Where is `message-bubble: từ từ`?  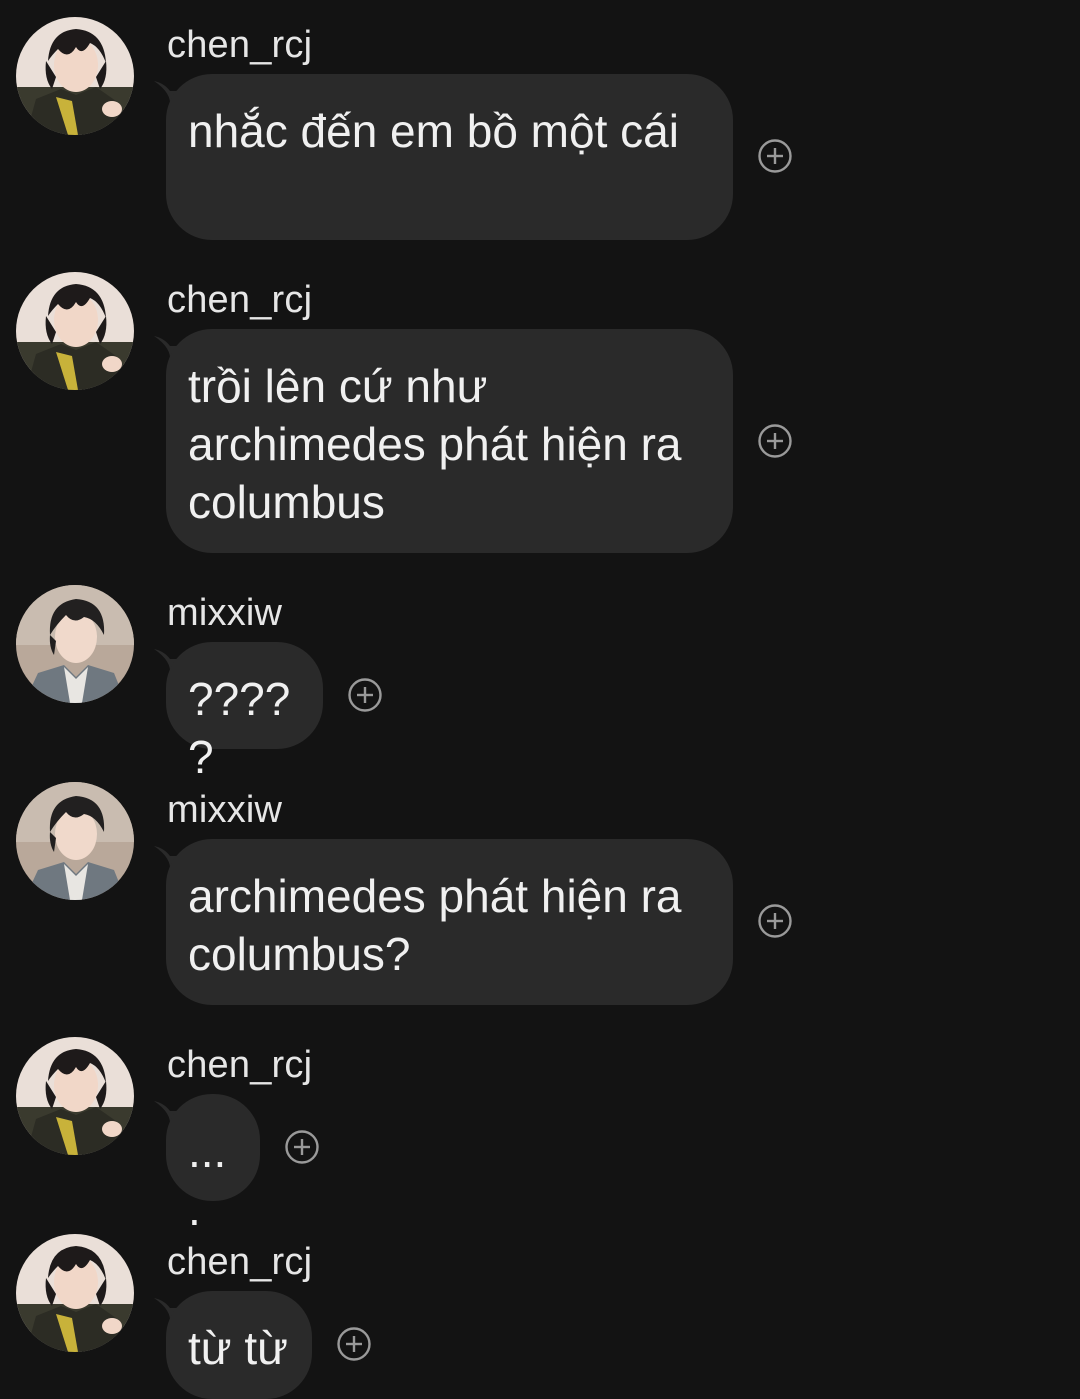
message-bubble: từ từ is located at coordinates (239, 1345).